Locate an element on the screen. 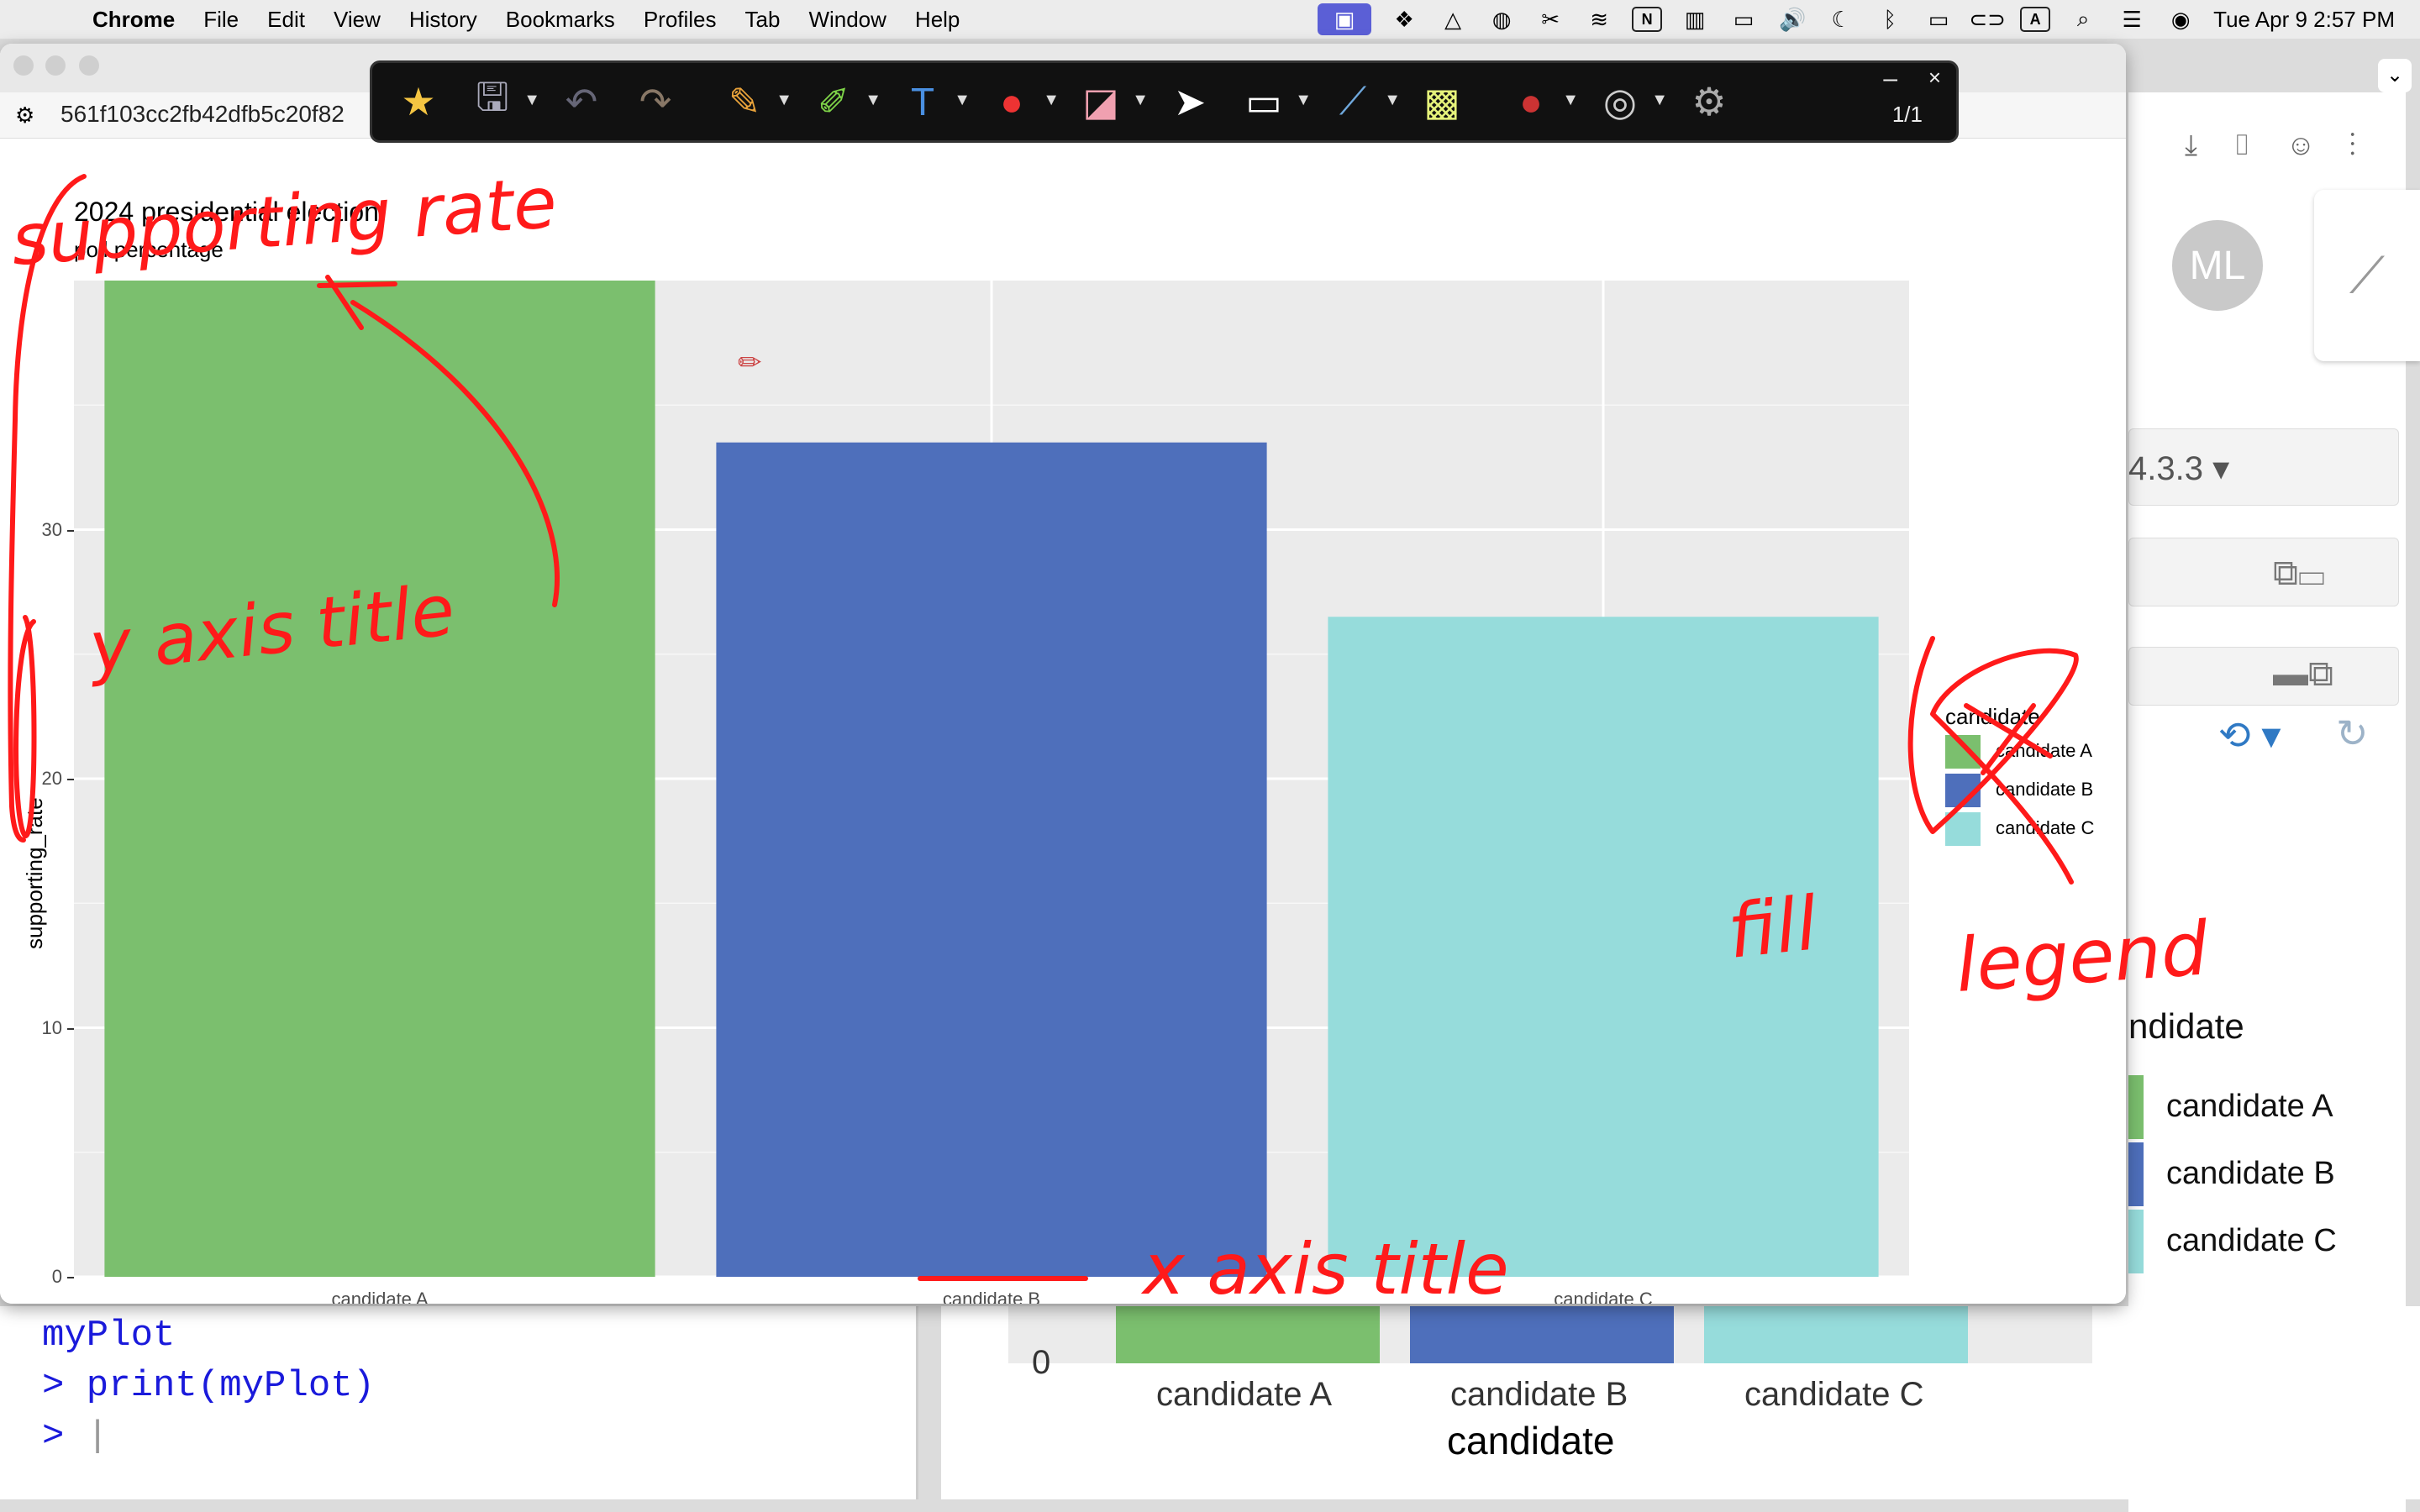  avatar: ML is located at coordinates (2217, 265).